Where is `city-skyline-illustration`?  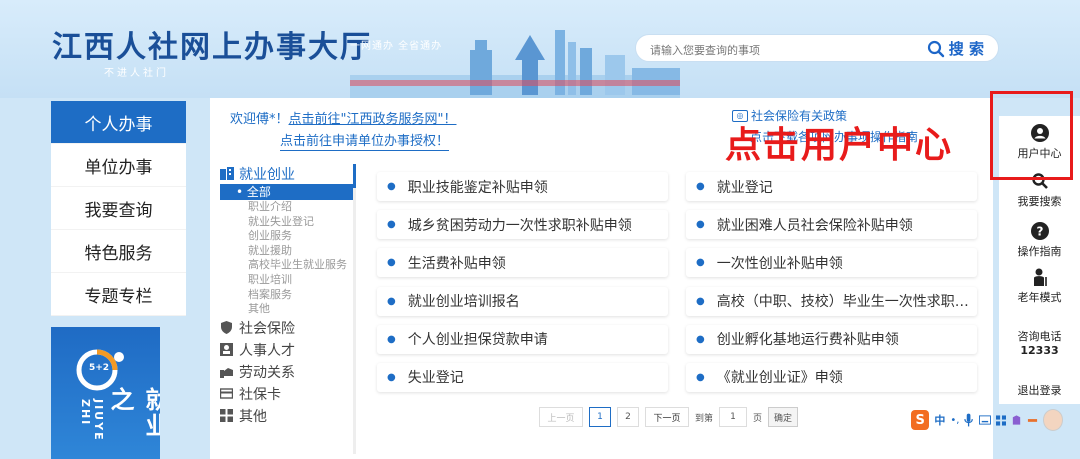 city-skyline-illustration is located at coordinates (515, 64).